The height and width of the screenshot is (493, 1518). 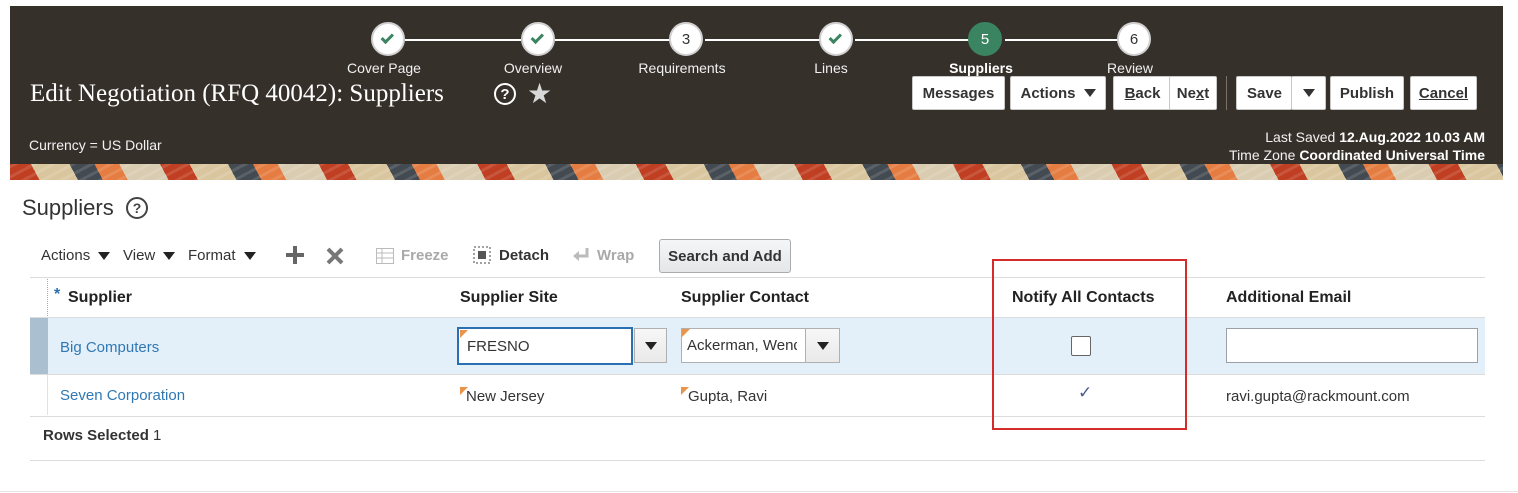 What do you see at coordinates (757, 460) in the screenshot?
I see `footer-border` at bounding box center [757, 460].